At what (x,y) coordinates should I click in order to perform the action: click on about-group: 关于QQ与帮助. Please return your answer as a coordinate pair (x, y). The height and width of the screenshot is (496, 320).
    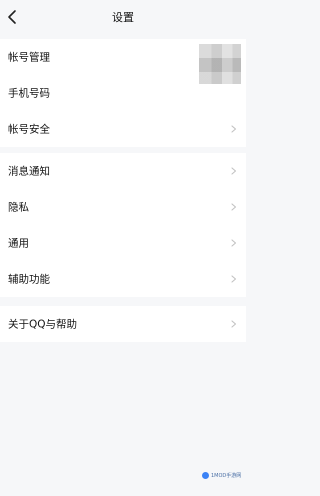
    Looking at the image, I should click on (123, 324).